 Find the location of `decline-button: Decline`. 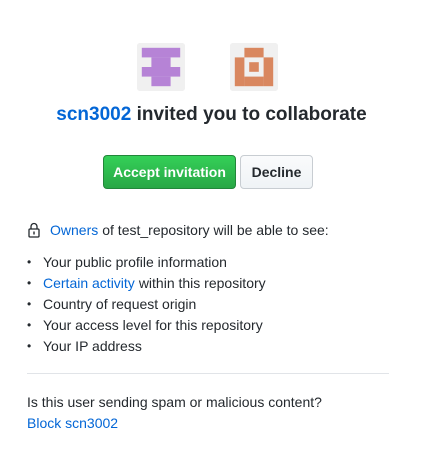

decline-button: Decline is located at coordinates (276, 172).